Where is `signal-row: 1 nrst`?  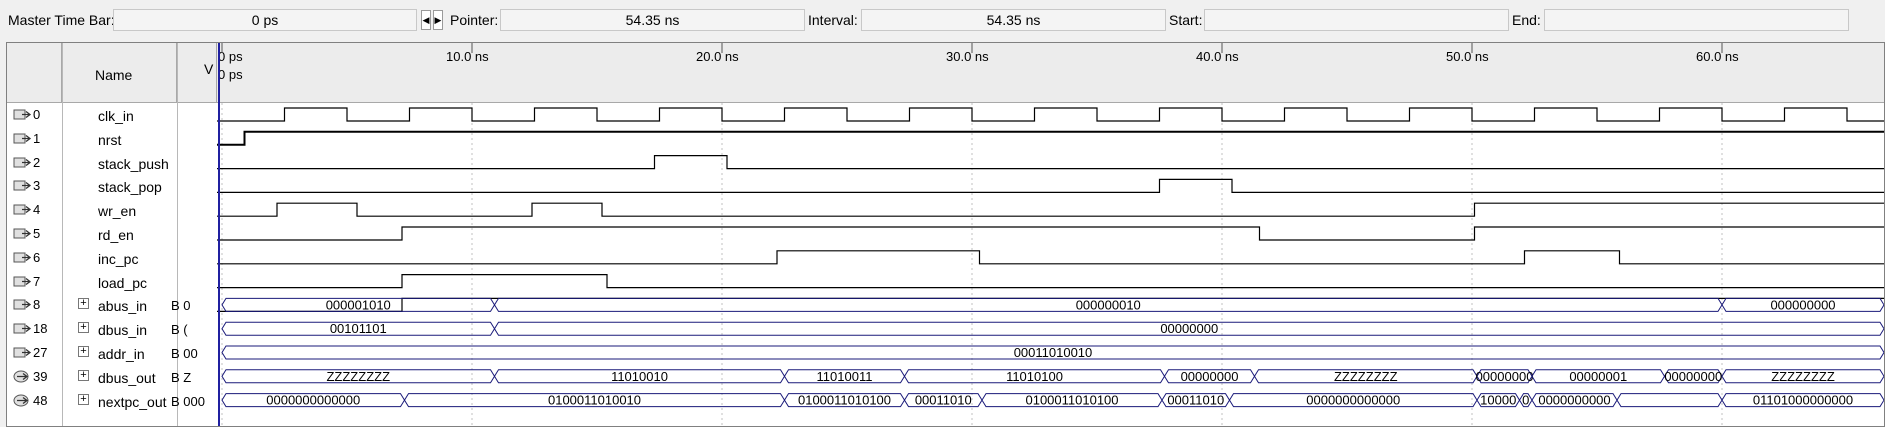 signal-row: 1 nrst is located at coordinates (112, 139).